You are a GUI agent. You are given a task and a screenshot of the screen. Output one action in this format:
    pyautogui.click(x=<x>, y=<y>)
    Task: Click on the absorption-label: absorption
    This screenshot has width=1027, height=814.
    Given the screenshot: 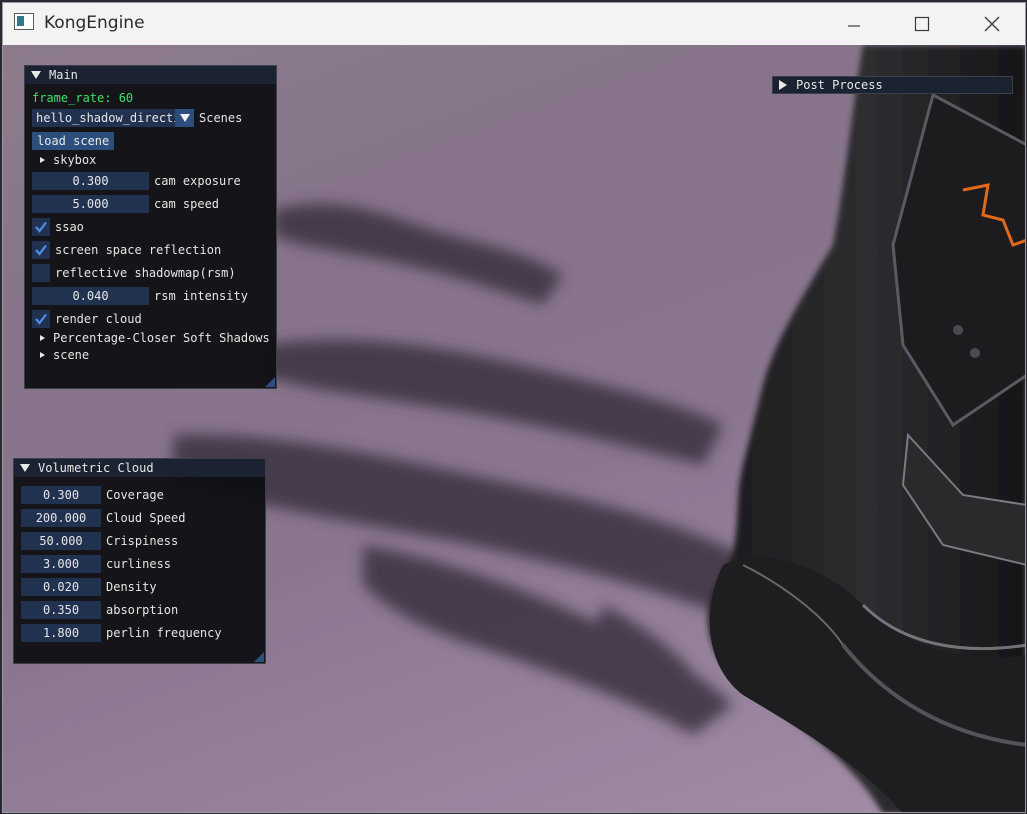 What is the action you would take?
    pyautogui.click(x=142, y=610)
    